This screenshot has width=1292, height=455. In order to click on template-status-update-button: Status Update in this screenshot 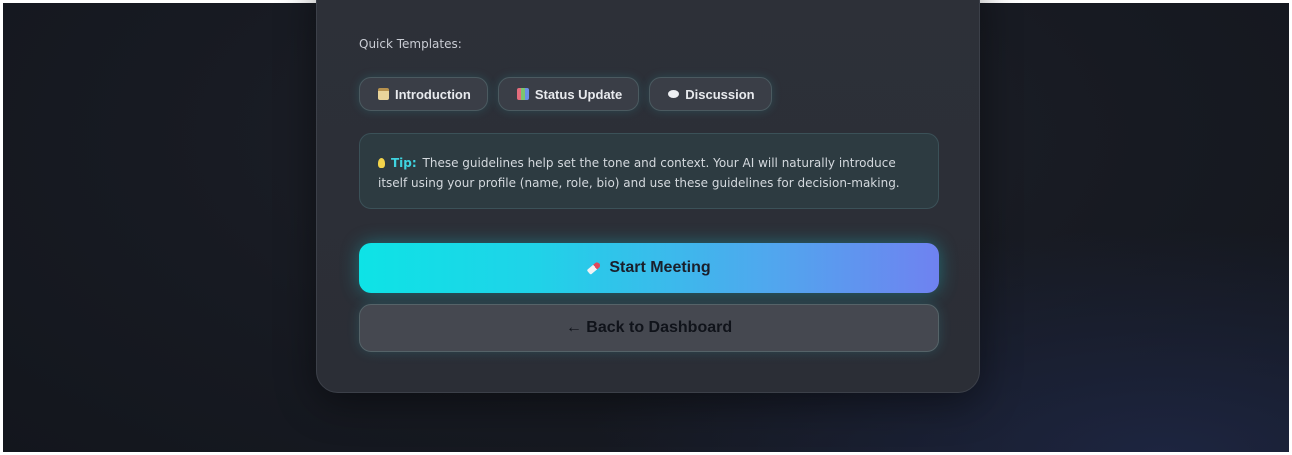, I will do `click(568, 94)`.